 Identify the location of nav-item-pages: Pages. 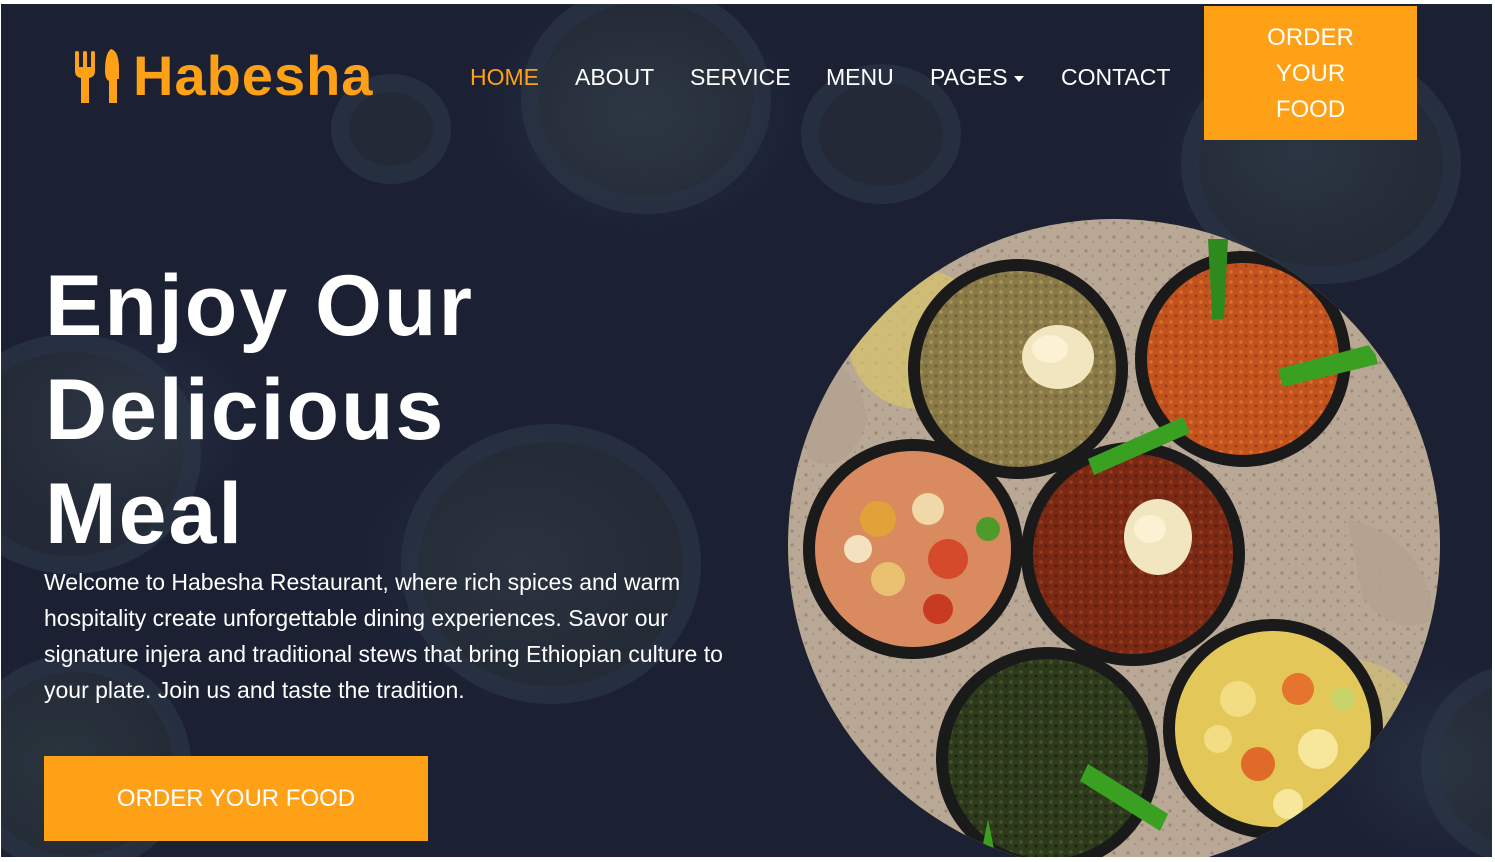
(977, 77).